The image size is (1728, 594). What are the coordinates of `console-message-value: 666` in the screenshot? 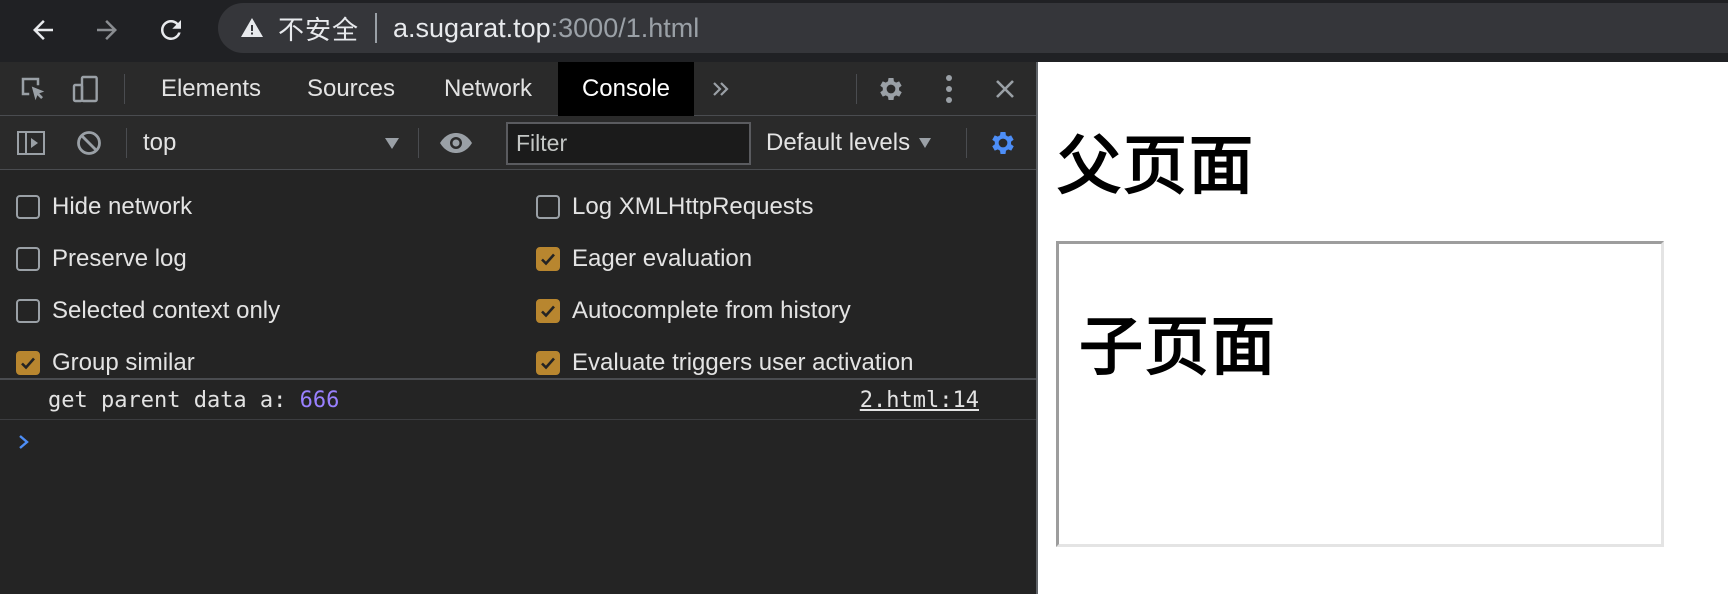 It's located at (319, 400).